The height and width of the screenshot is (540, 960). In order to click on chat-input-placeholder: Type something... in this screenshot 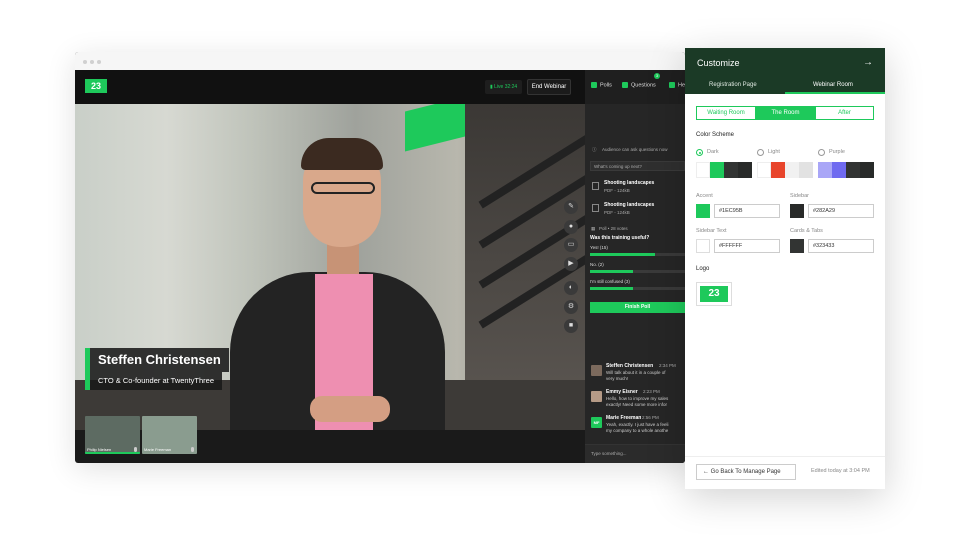, I will do `click(609, 453)`.